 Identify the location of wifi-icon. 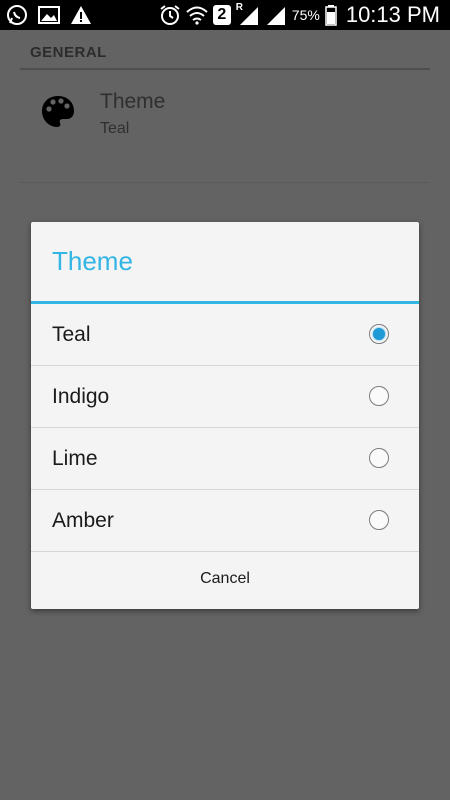
(197, 15).